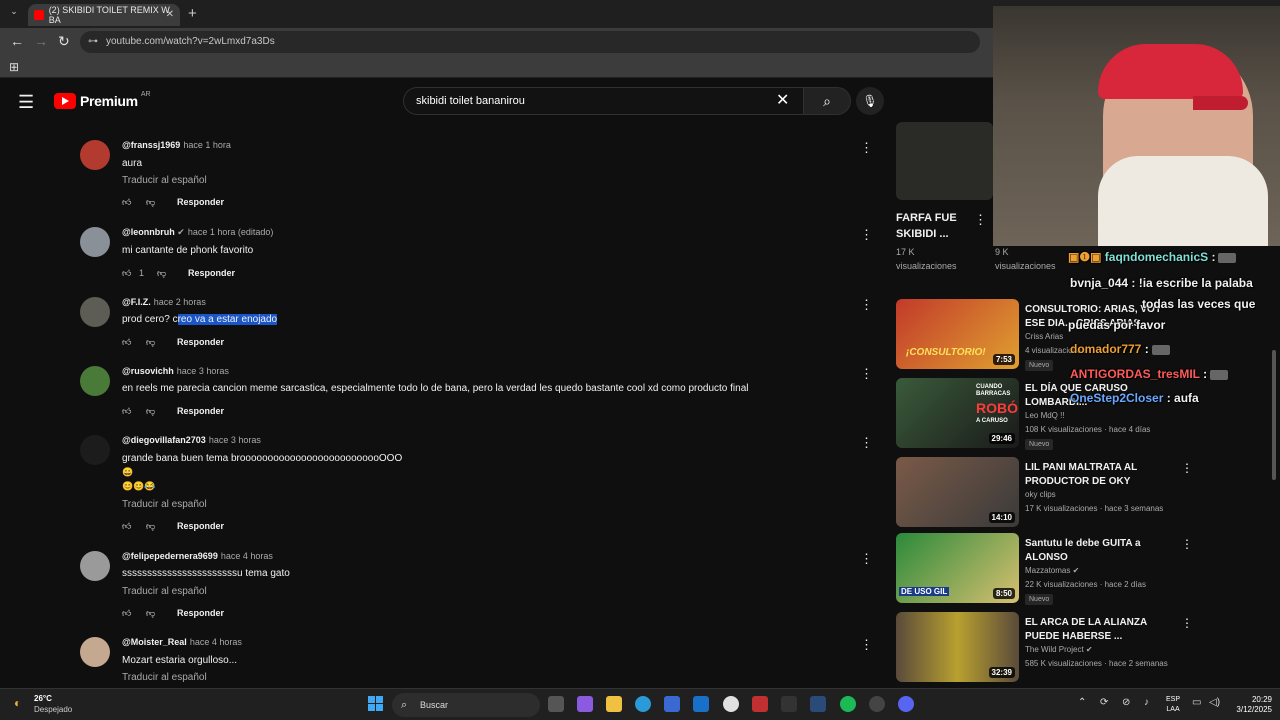 Image resolution: width=1280 pixels, height=720 pixels. Describe the element at coordinates (782, 100) in the screenshot. I see `clear-search-icon: ✕` at that location.